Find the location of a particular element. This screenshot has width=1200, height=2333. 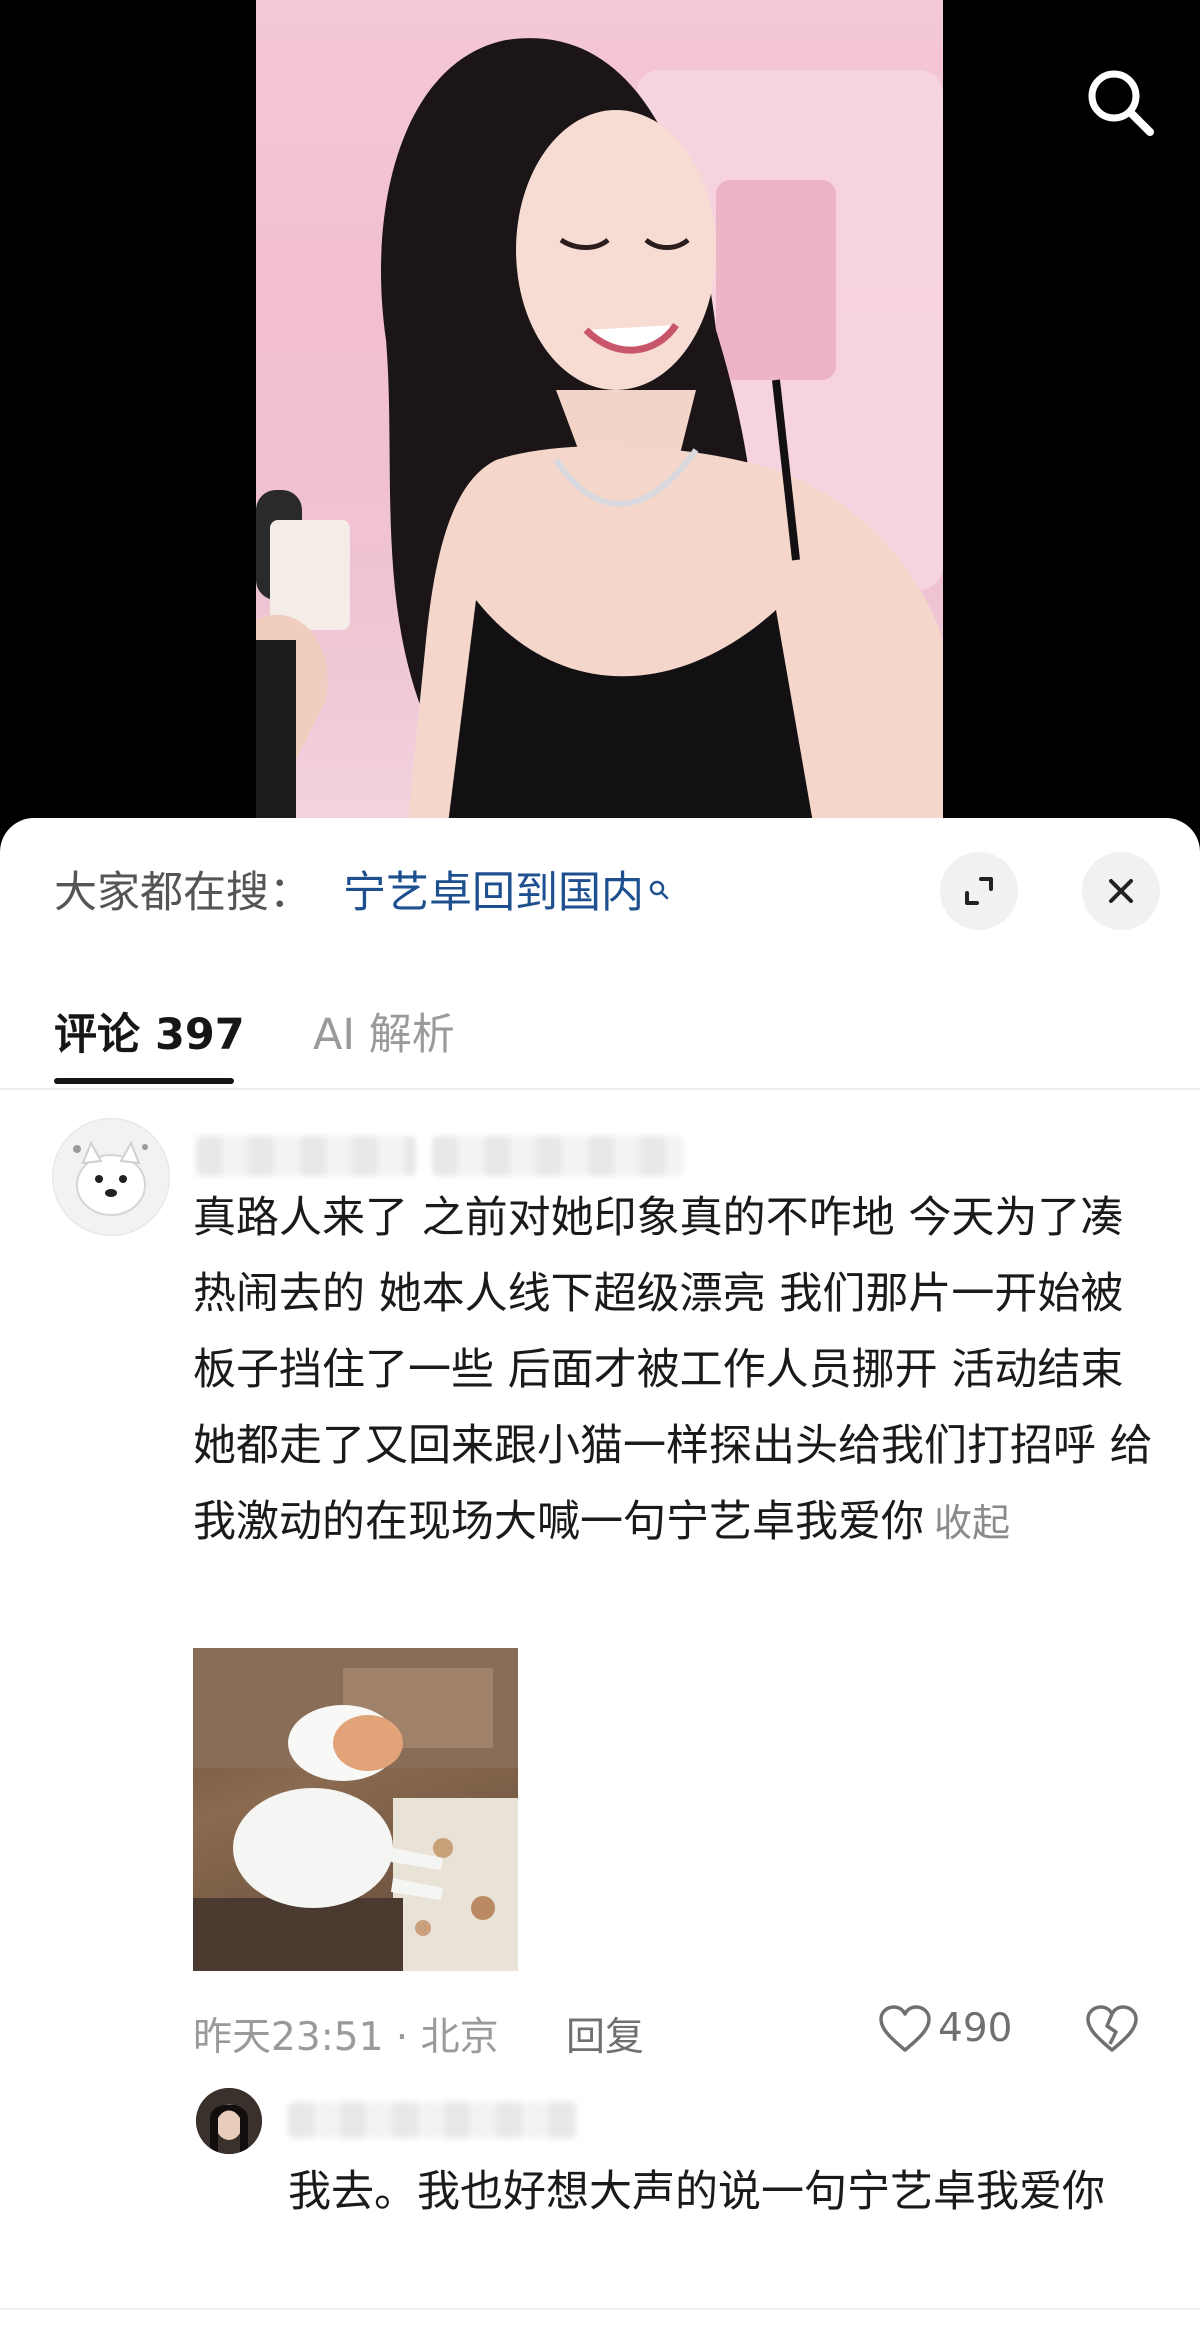

tab-ai-analysis: AI 解析 is located at coordinates (384, 1031).